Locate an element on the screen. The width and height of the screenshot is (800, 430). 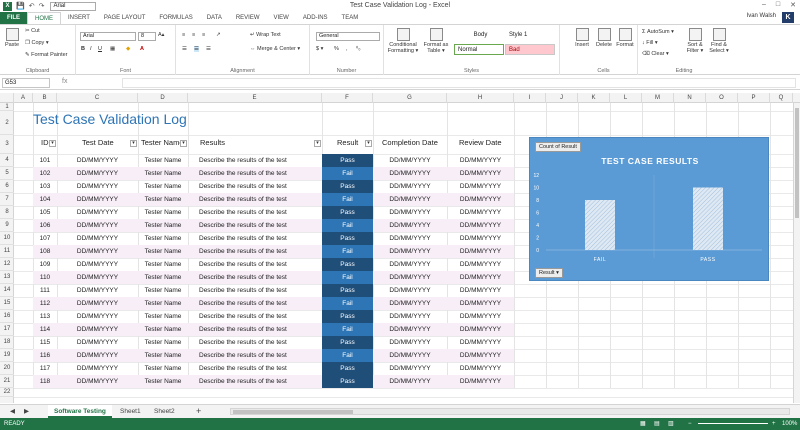
column-header: D is located at coordinates (163, 98).